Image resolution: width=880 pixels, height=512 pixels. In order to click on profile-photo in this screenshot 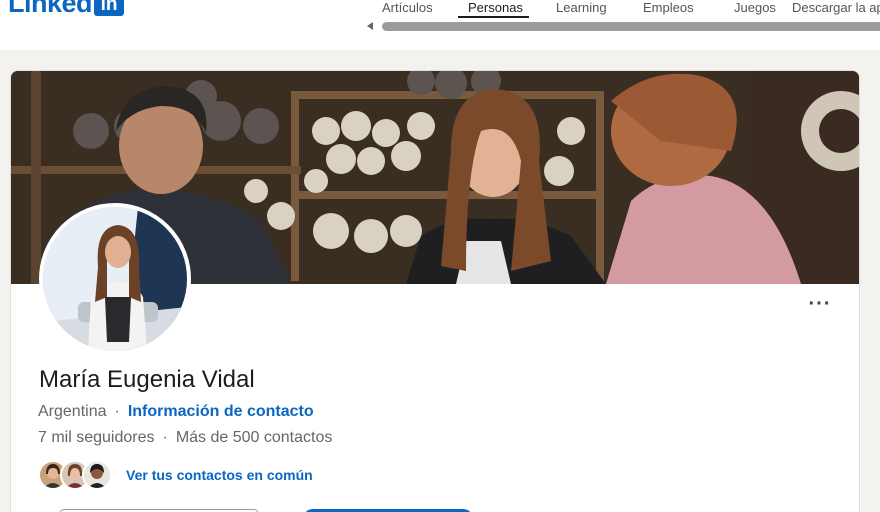, I will do `click(115, 279)`.